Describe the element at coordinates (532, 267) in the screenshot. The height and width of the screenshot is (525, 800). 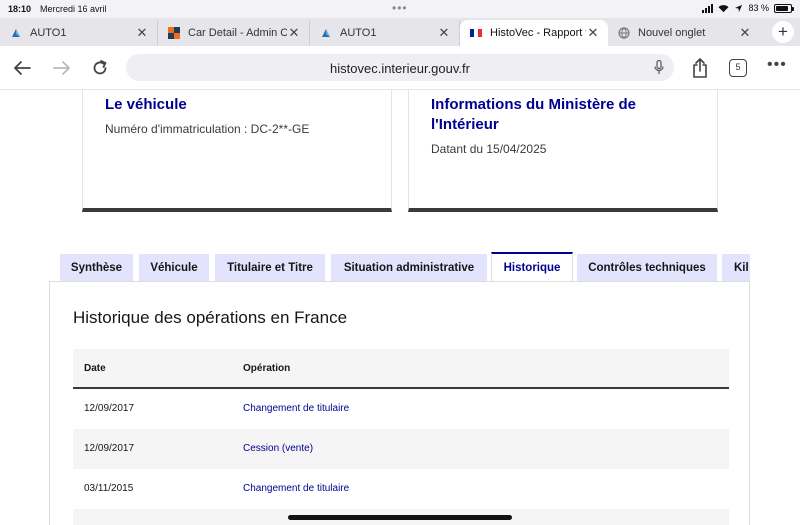
I see `tab-historique: Historique` at that location.